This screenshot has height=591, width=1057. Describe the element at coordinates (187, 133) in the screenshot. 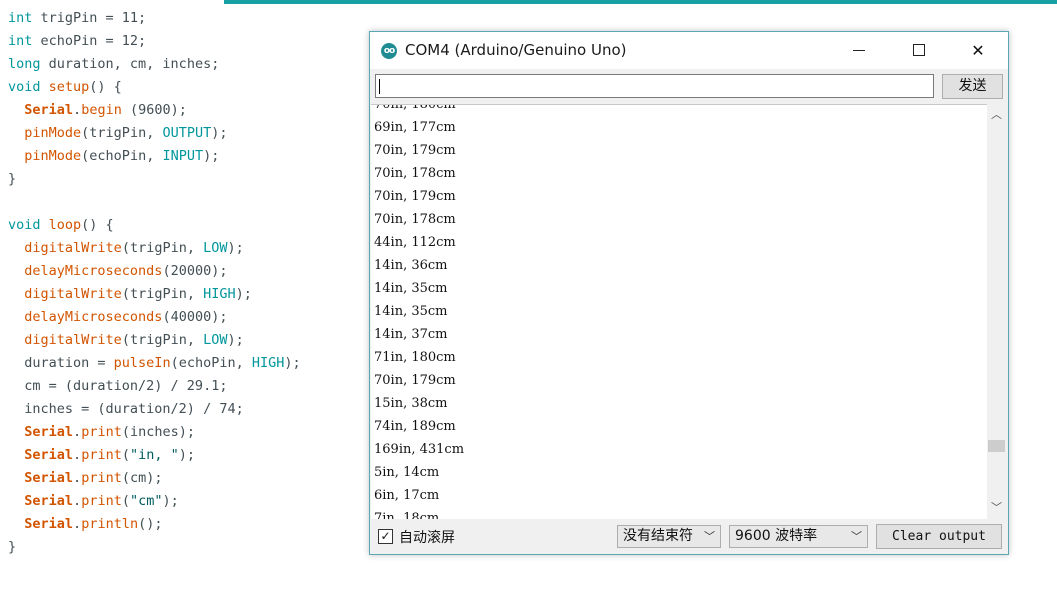

I see `code-token: OUTPUT` at that location.